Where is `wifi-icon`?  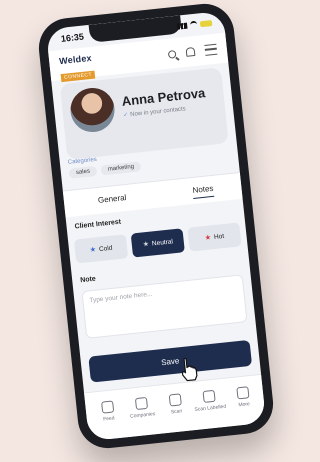 wifi-icon is located at coordinates (193, 25).